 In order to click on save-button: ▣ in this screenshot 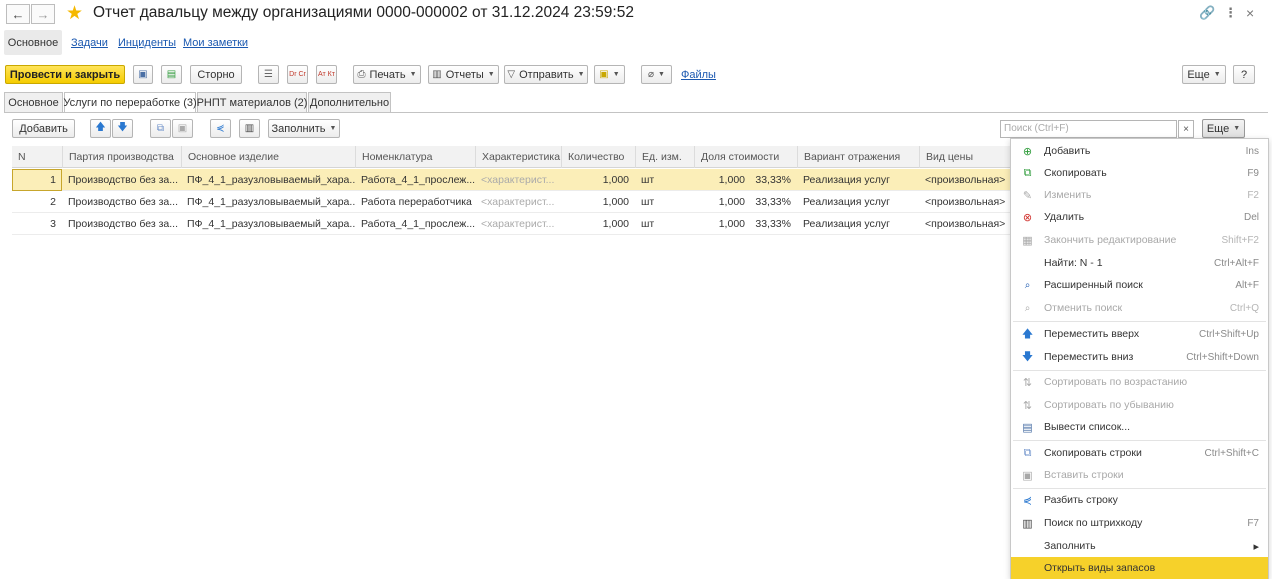, I will do `click(143, 74)`.